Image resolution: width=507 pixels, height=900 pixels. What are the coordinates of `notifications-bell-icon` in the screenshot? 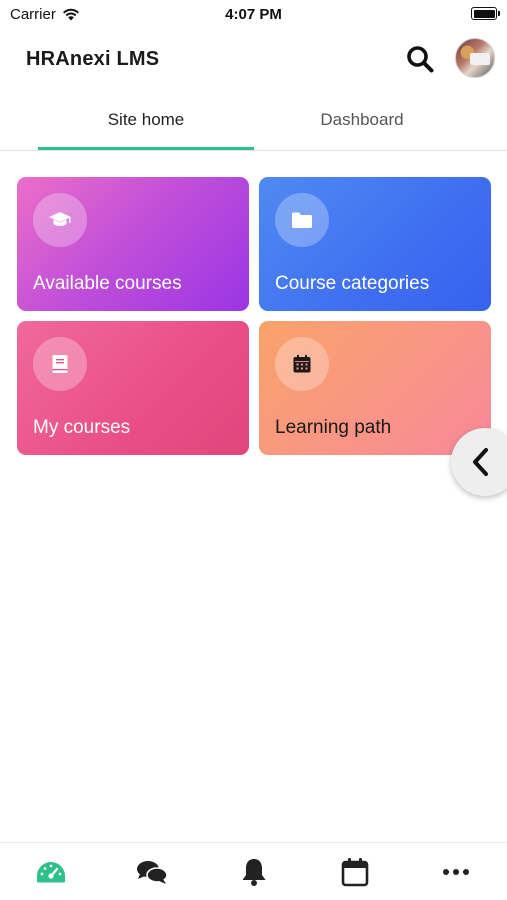 It's located at (254, 872).